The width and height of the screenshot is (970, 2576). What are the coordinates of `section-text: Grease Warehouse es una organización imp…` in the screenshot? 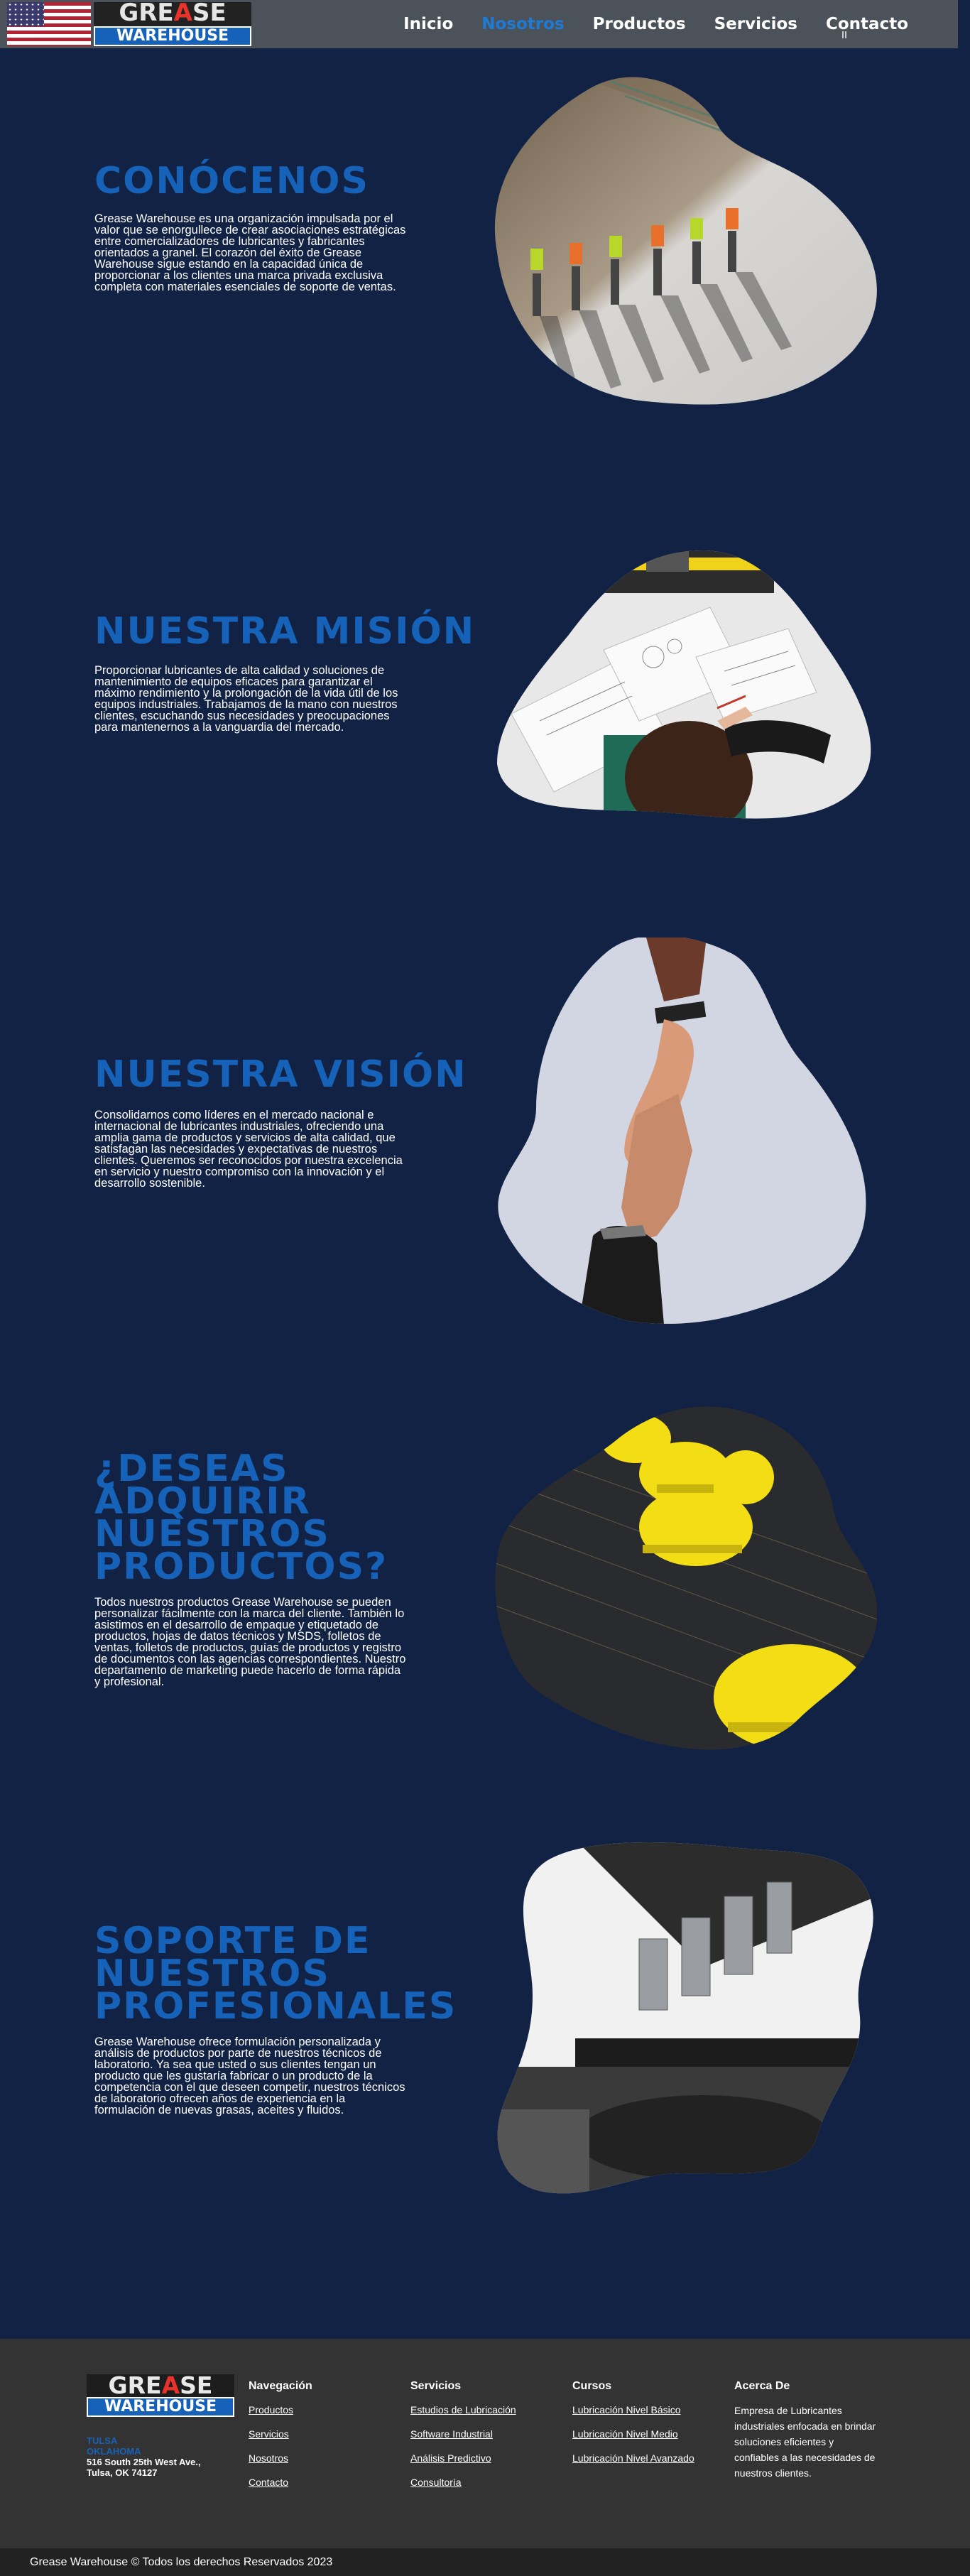 It's located at (250, 252).